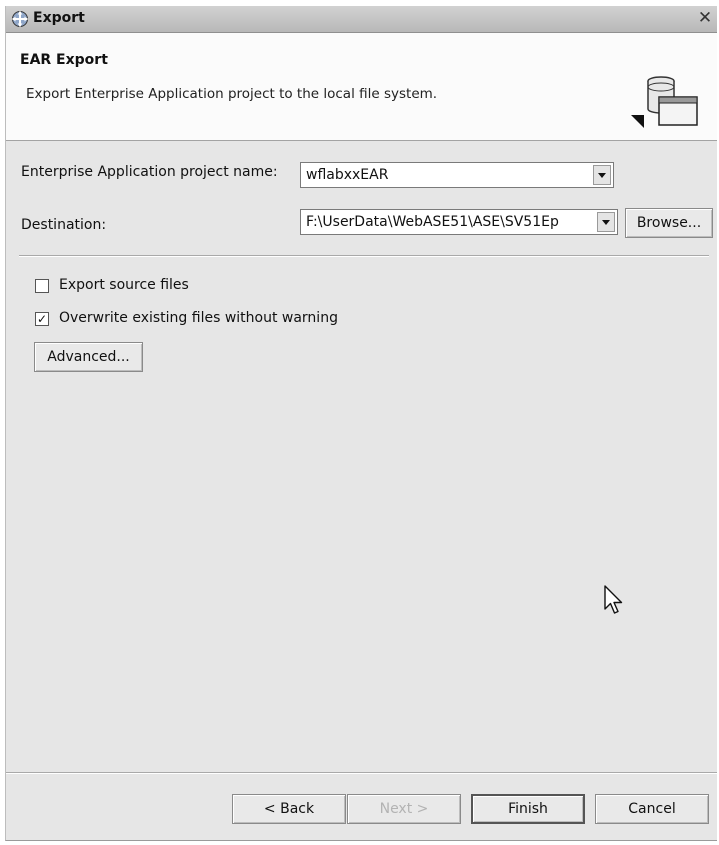 The height and width of the screenshot is (845, 719). I want to click on export-globe-icon, so click(20, 19).